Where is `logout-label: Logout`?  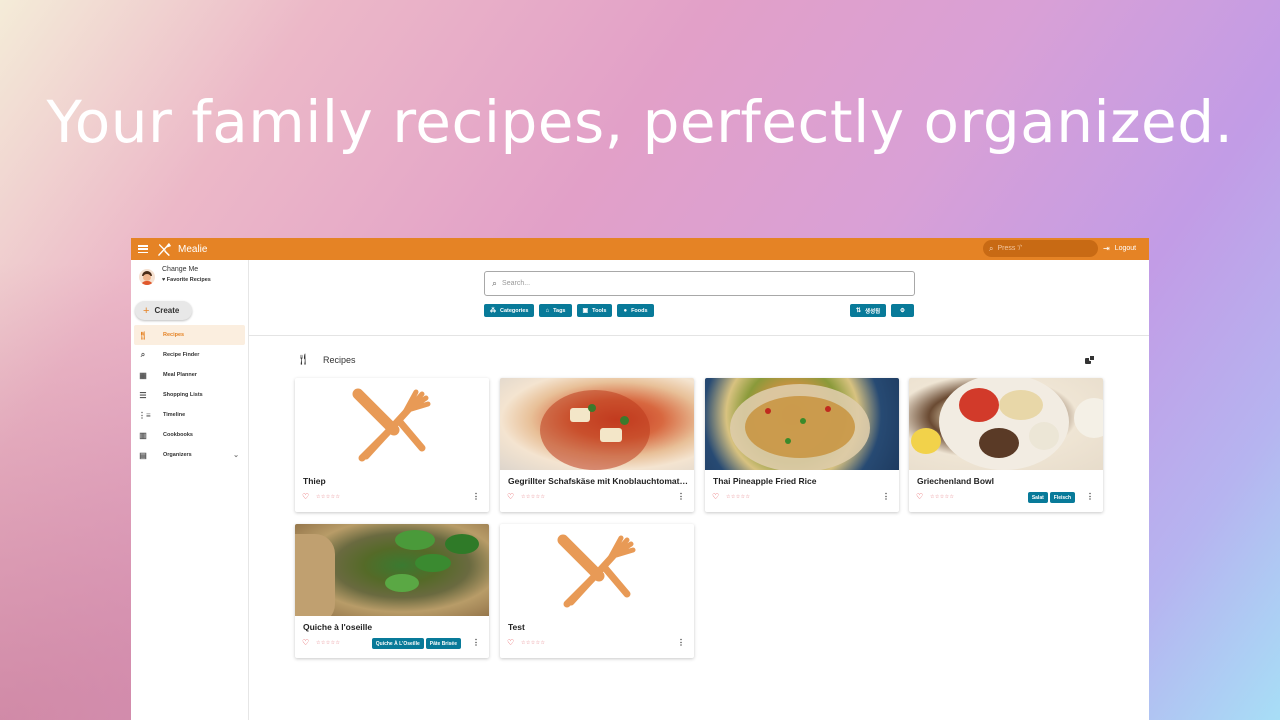 logout-label: Logout is located at coordinates (1125, 248).